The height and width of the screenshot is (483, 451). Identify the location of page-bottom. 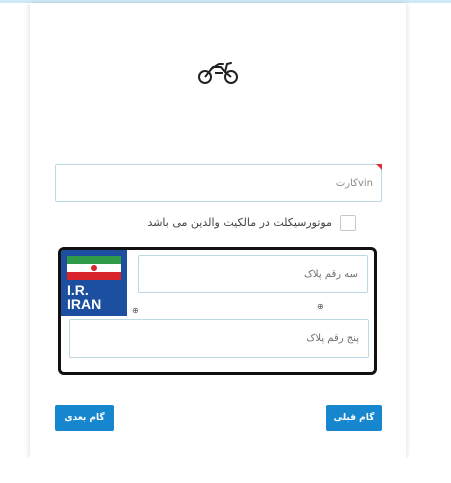
(225, 470).